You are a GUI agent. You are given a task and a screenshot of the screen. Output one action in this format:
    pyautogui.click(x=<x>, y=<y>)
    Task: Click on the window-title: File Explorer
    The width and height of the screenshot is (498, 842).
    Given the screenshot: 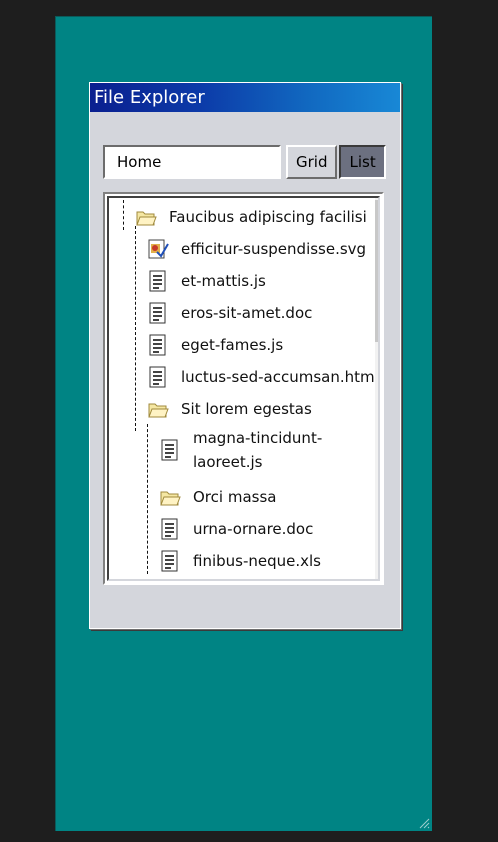 What is the action you would take?
    pyautogui.click(x=149, y=97)
    